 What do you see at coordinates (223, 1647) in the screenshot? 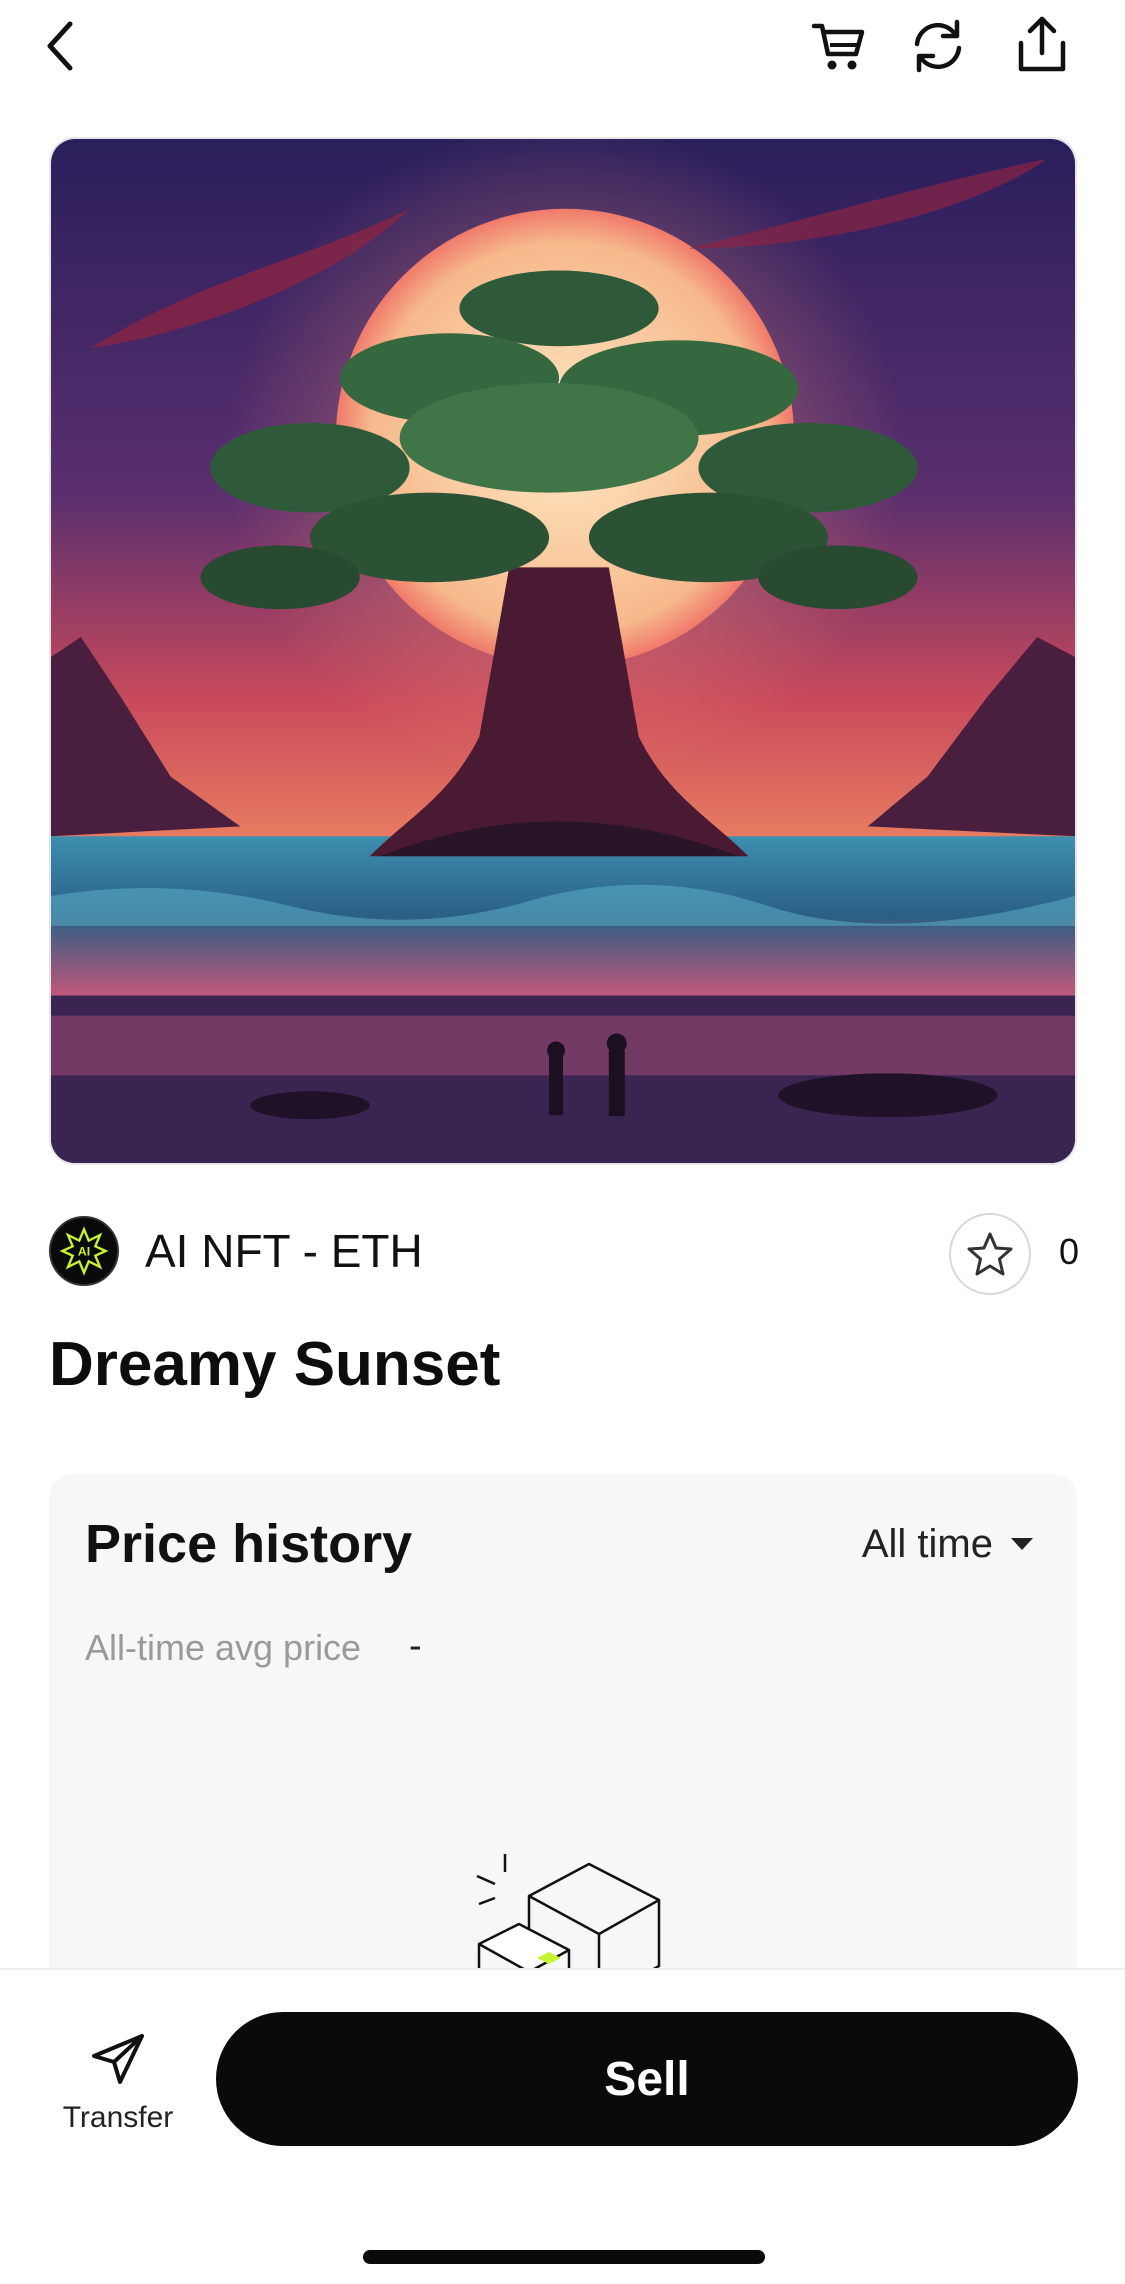
I see `avg-price-label: All-time avg price` at bounding box center [223, 1647].